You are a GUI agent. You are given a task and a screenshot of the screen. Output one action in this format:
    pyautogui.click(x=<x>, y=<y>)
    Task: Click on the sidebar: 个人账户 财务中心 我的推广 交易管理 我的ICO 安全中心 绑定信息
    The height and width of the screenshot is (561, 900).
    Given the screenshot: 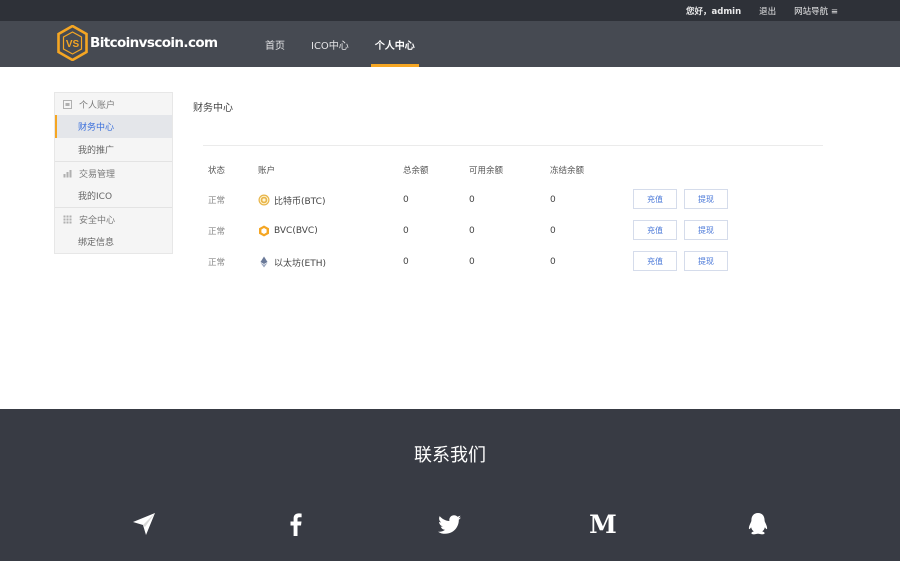 What is the action you would take?
    pyautogui.click(x=113, y=173)
    